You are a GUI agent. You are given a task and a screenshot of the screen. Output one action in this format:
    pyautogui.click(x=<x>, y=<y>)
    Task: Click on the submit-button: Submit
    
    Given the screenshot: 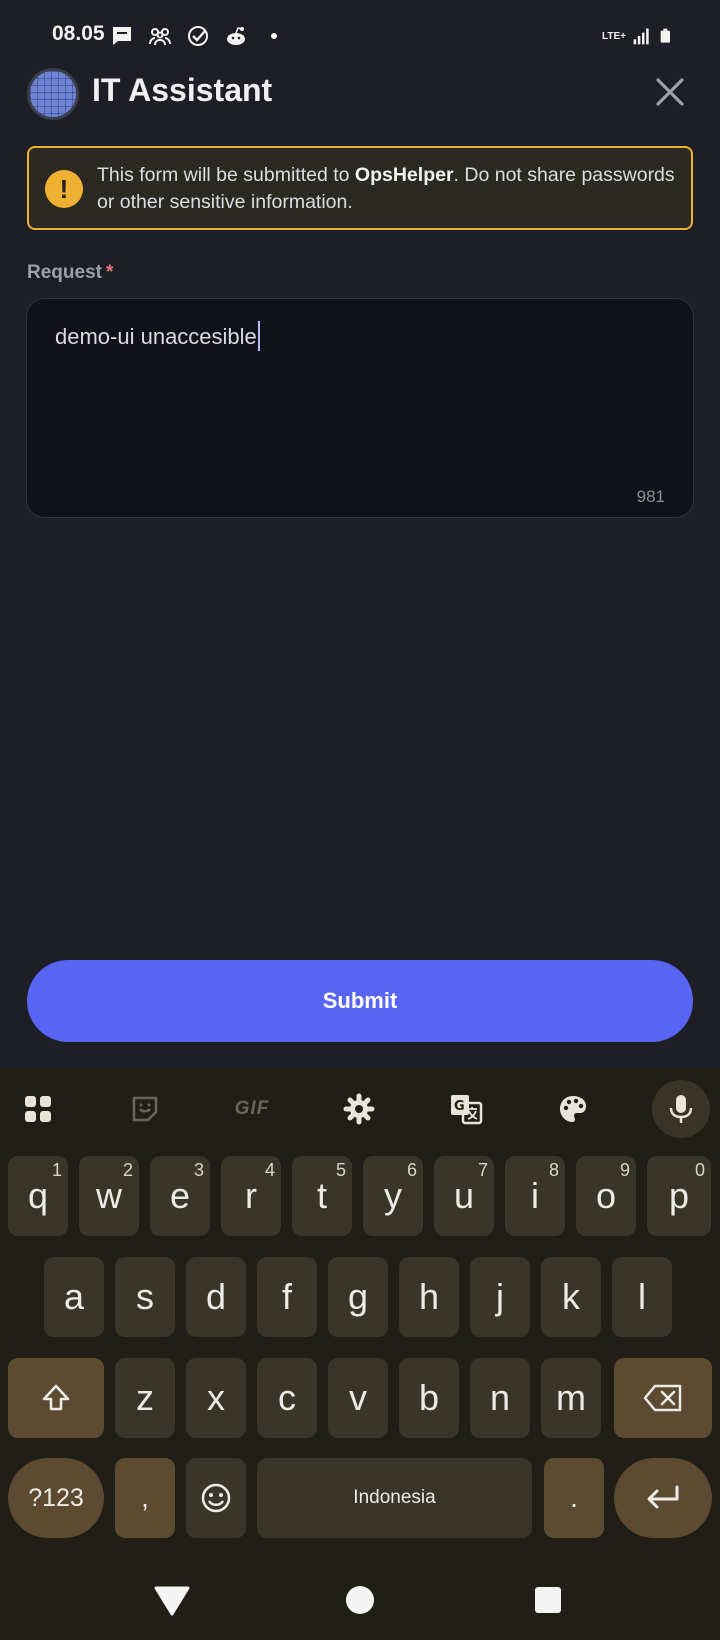 What is the action you would take?
    pyautogui.click(x=360, y=1001)
    